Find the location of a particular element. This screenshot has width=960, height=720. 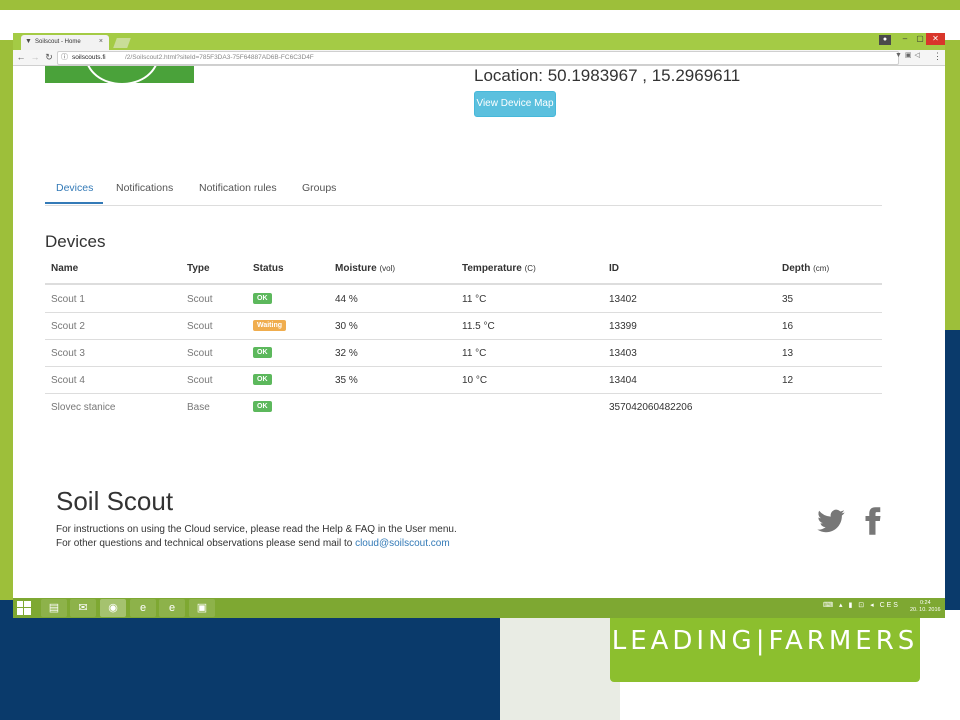

column-header-moisture: Moisture (vol) is located at coordinates (365, 268).